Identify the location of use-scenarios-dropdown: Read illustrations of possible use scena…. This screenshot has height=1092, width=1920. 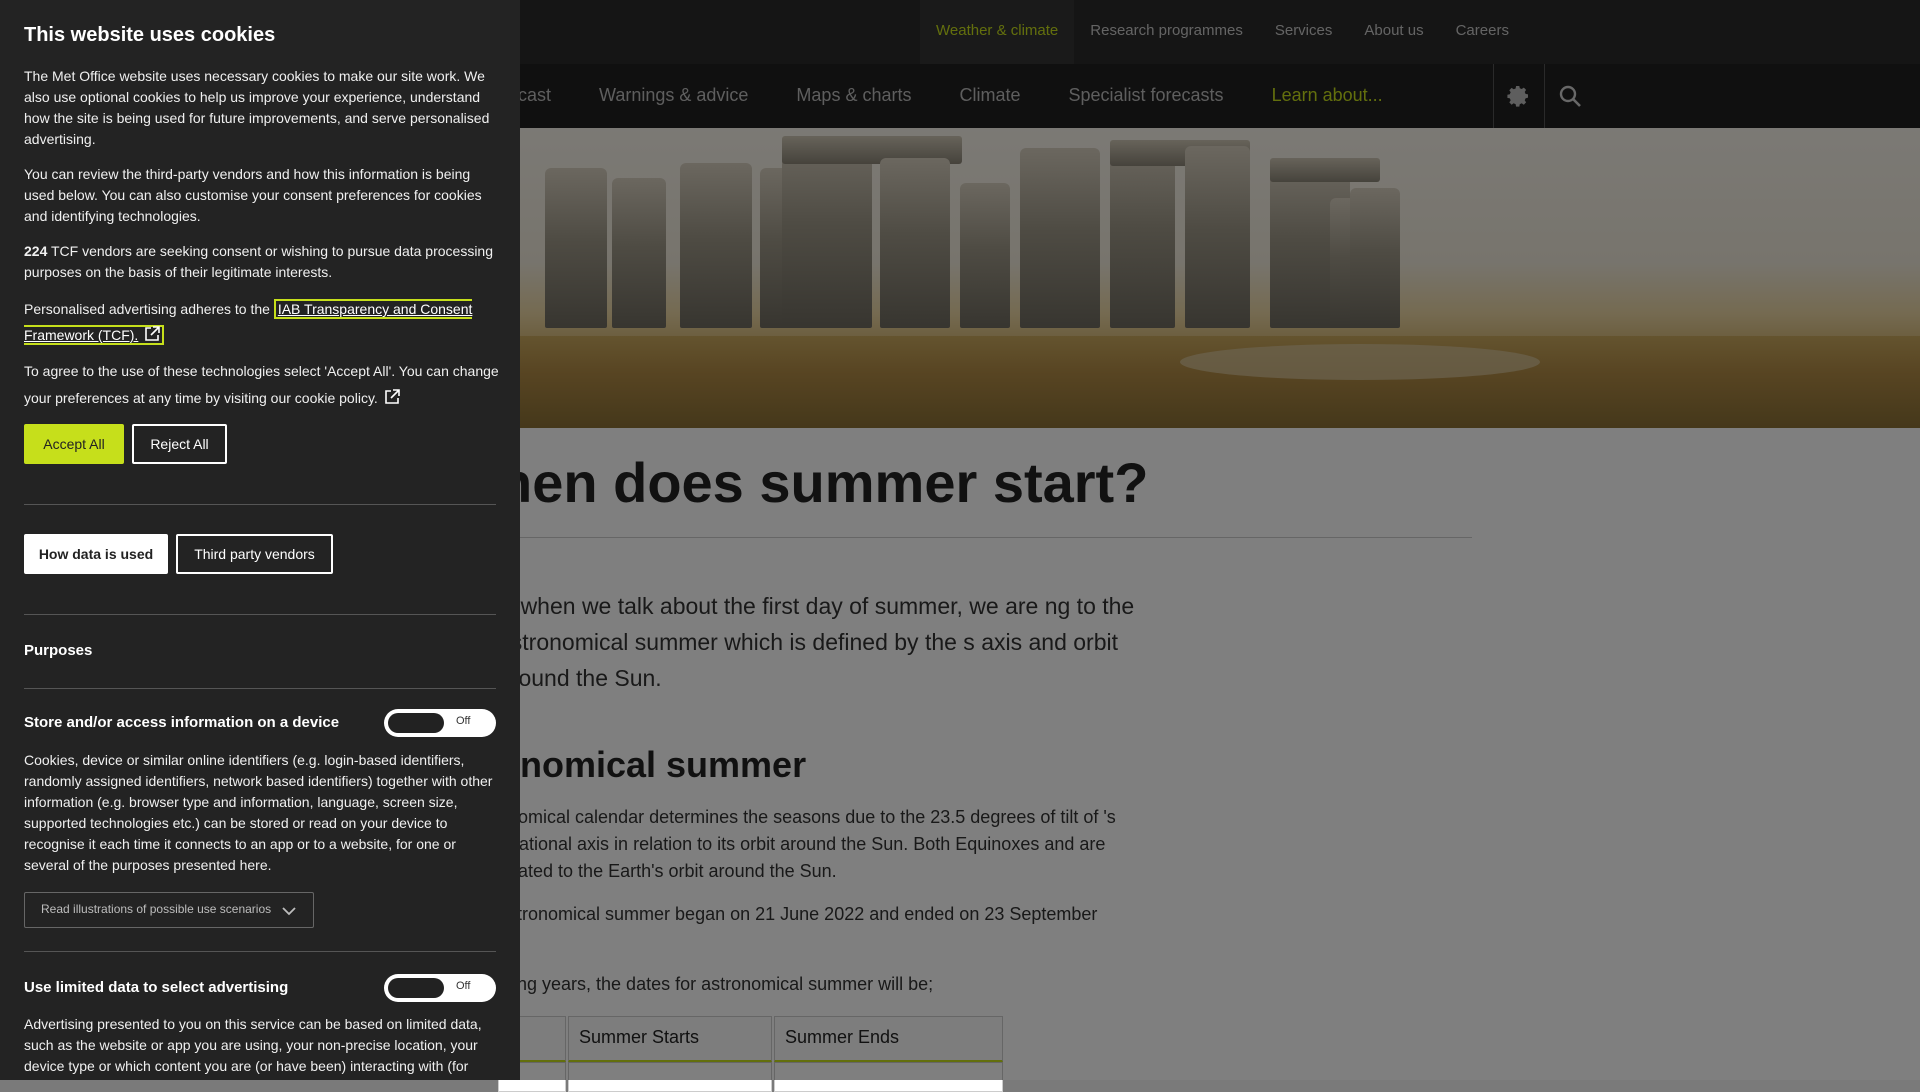
(169, 910).